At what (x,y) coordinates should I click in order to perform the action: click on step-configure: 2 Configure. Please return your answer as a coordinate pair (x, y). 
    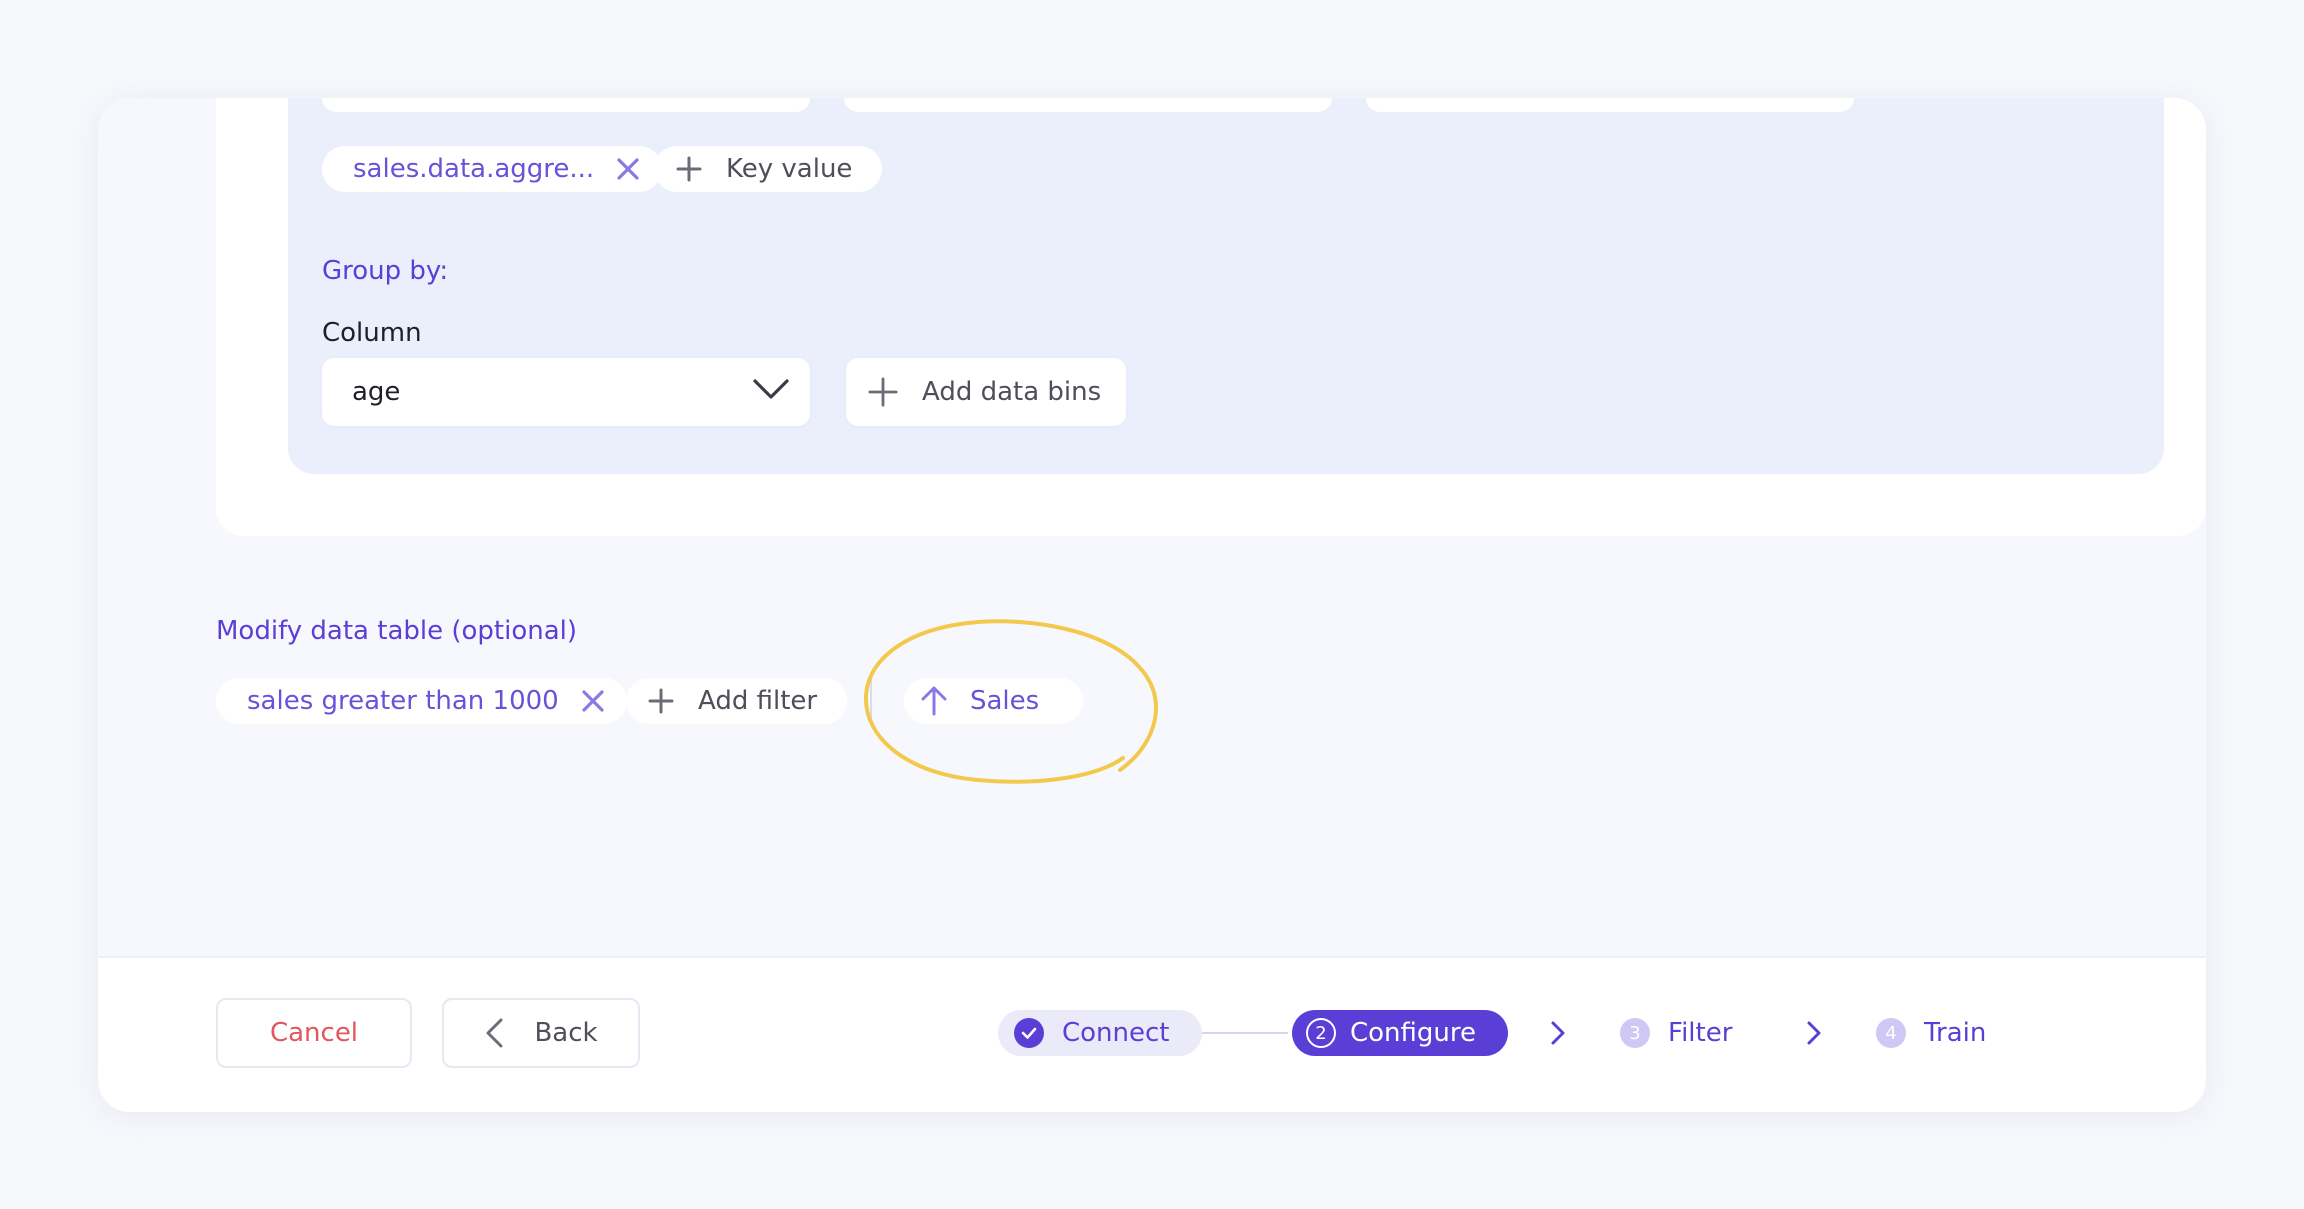
    Looking at the image, I should click on (1400, 1033).